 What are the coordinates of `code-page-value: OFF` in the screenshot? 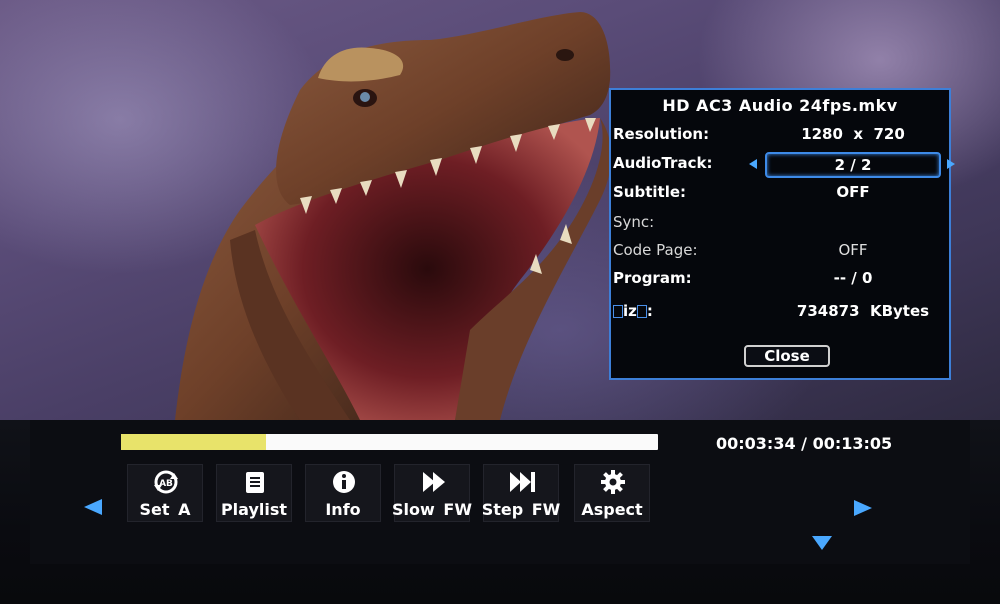 It's located at (853, 250).